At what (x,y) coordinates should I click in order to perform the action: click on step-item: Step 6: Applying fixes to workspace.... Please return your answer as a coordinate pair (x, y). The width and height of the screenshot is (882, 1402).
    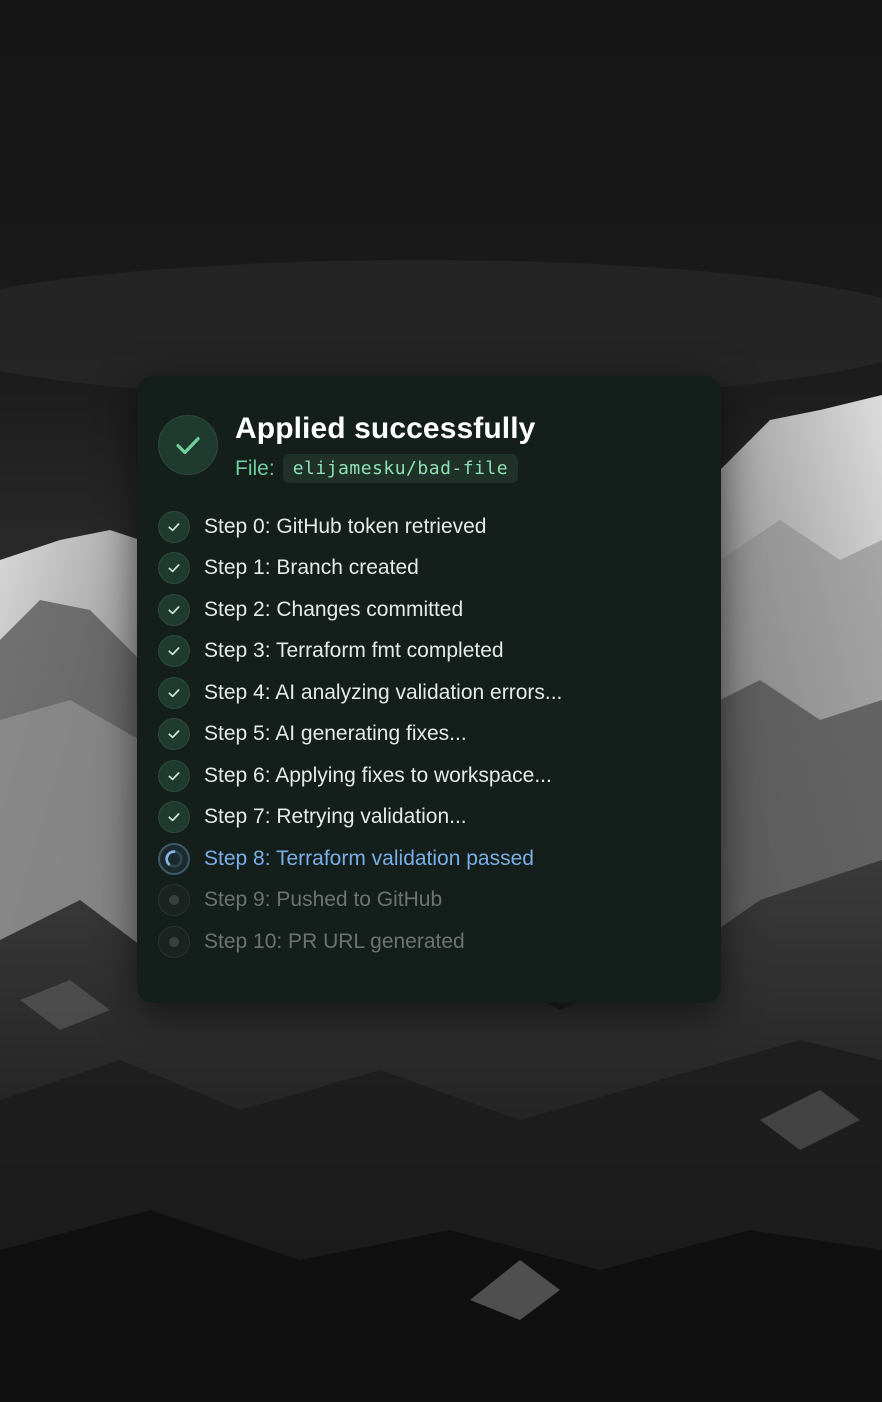
    Looking at the image, I should click on (360, 776).